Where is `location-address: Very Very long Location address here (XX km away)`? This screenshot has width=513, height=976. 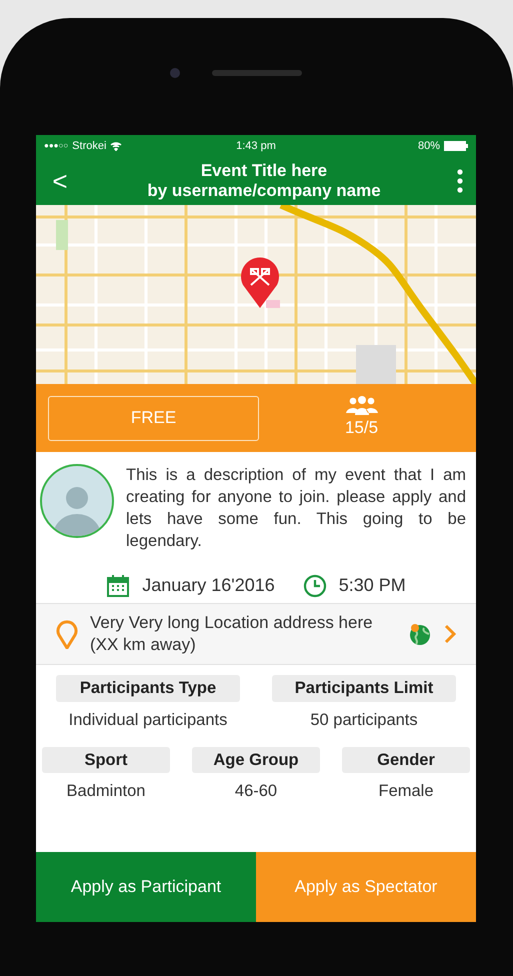
location-address: Very Very long Location address here (XX km away) is located at coordinates (232, 634).